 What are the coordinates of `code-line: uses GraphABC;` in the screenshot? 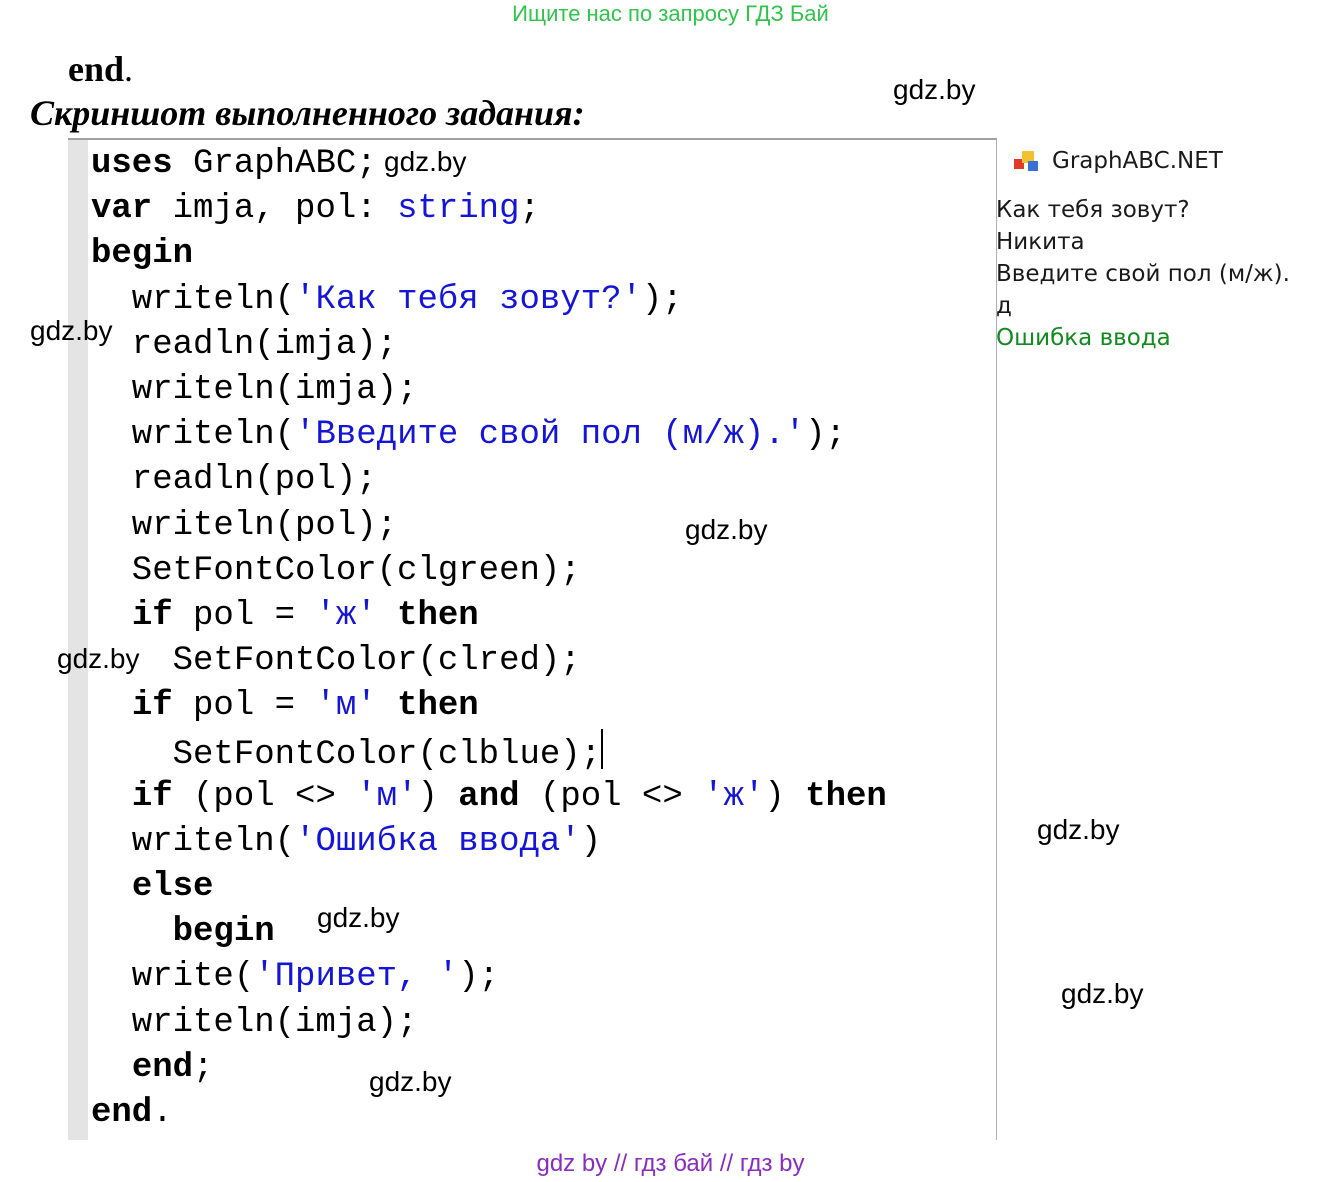 It's located at (489, 164).